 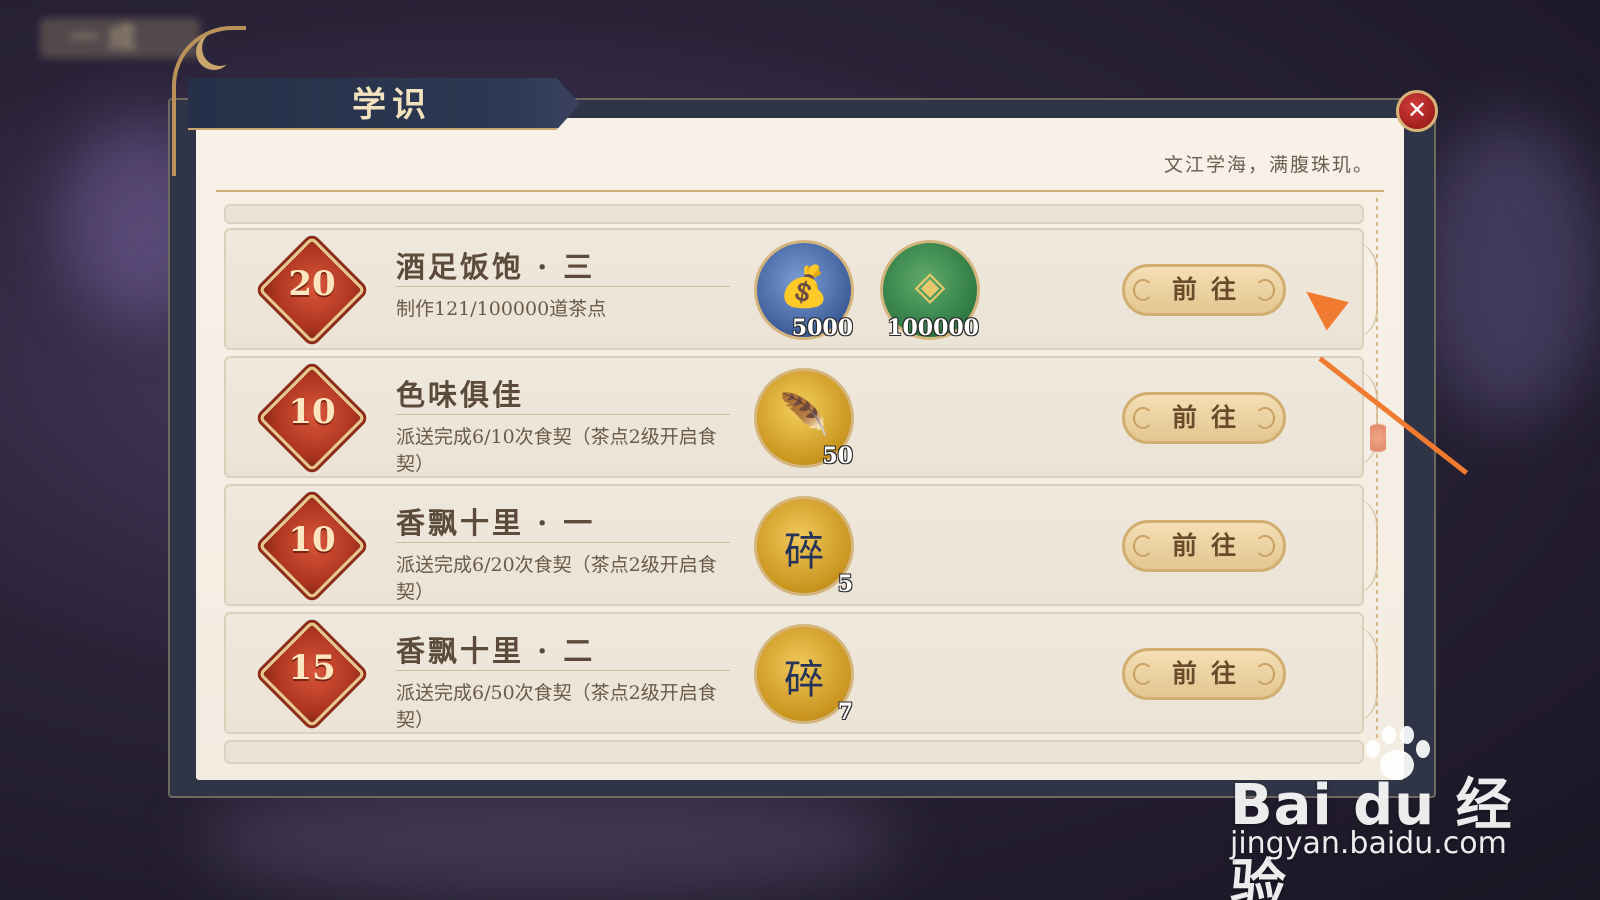 What do you see at coordinates (496, 651) in the screenshot?
I see `task-title: 香飘十里 · 二` at bounding box center [496, 651].